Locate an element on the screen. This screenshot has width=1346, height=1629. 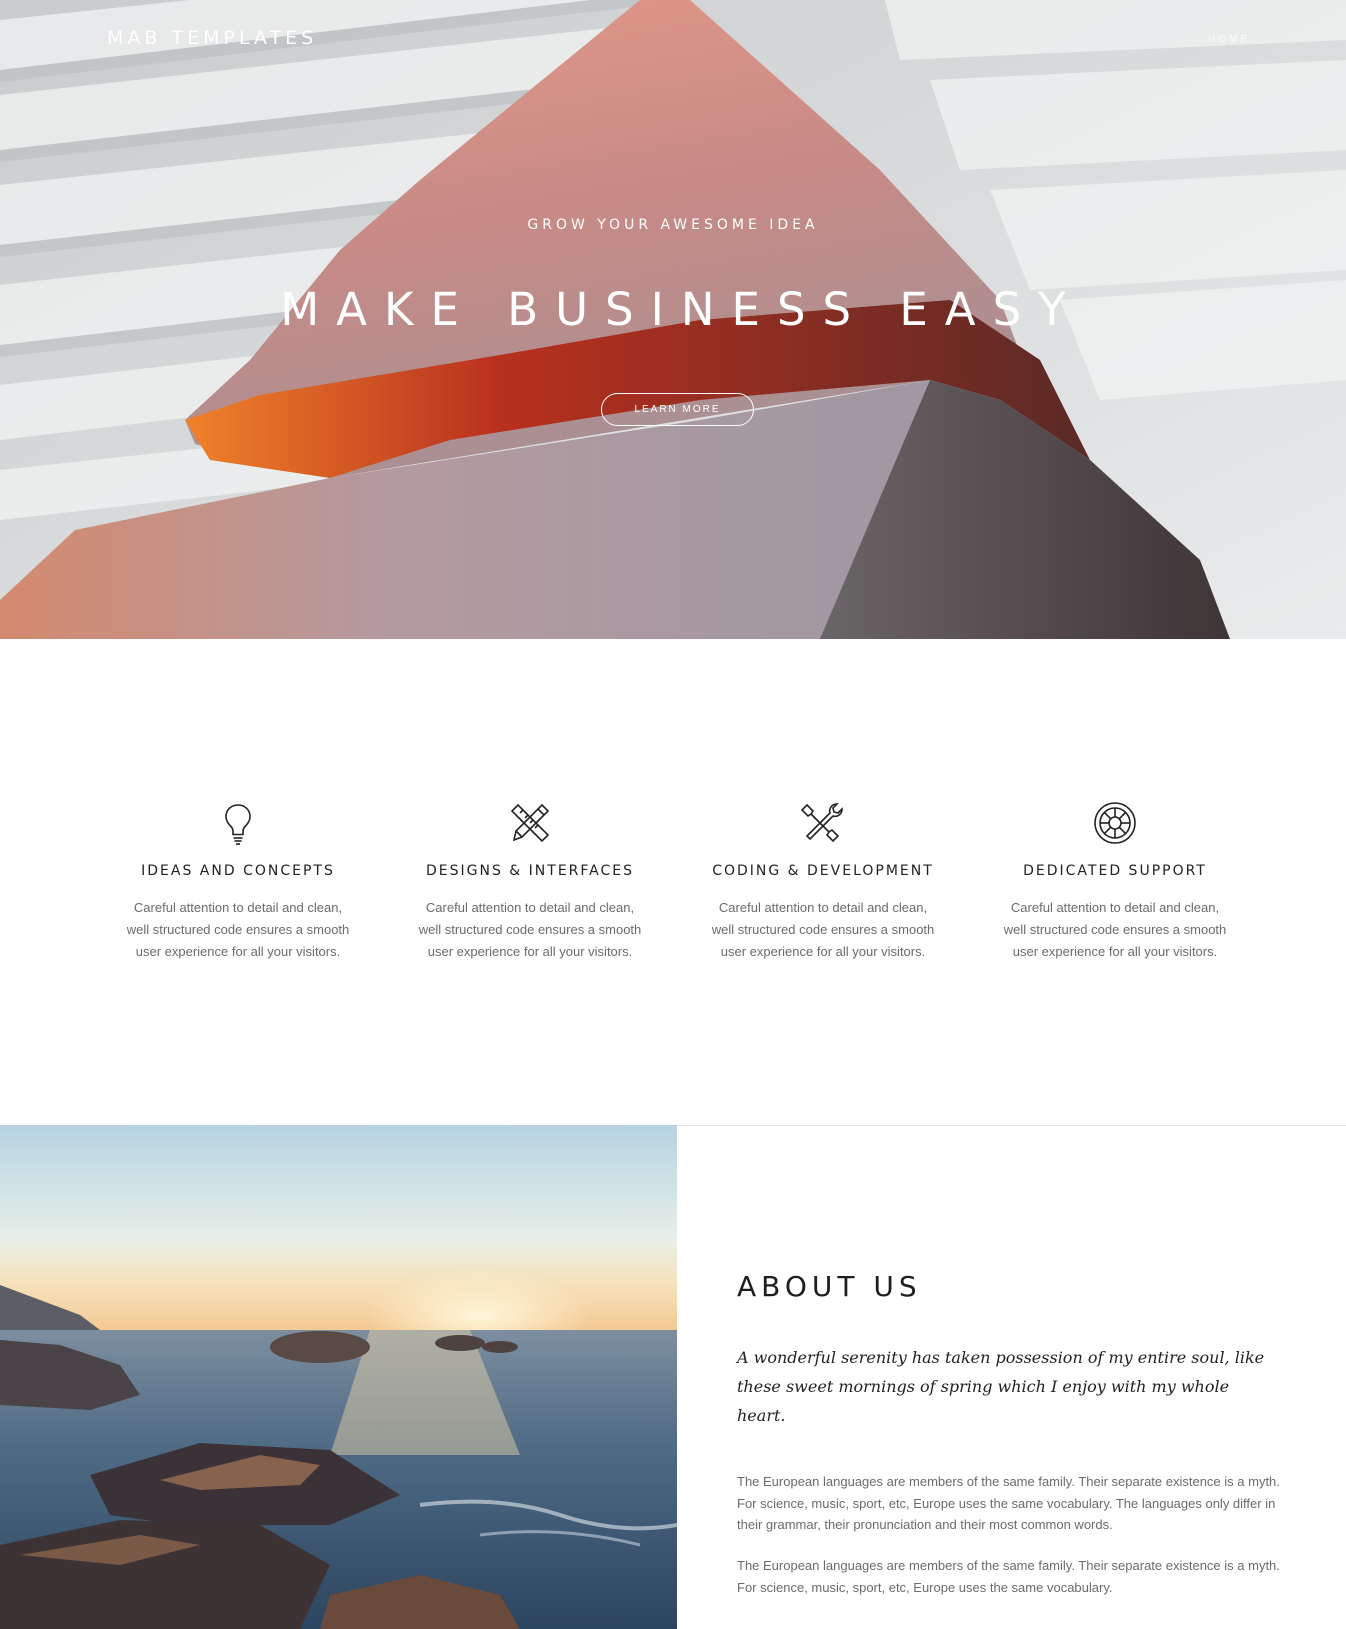
feature-title: DESIGNS & INTERFACES is located at coordinates (530, 871).